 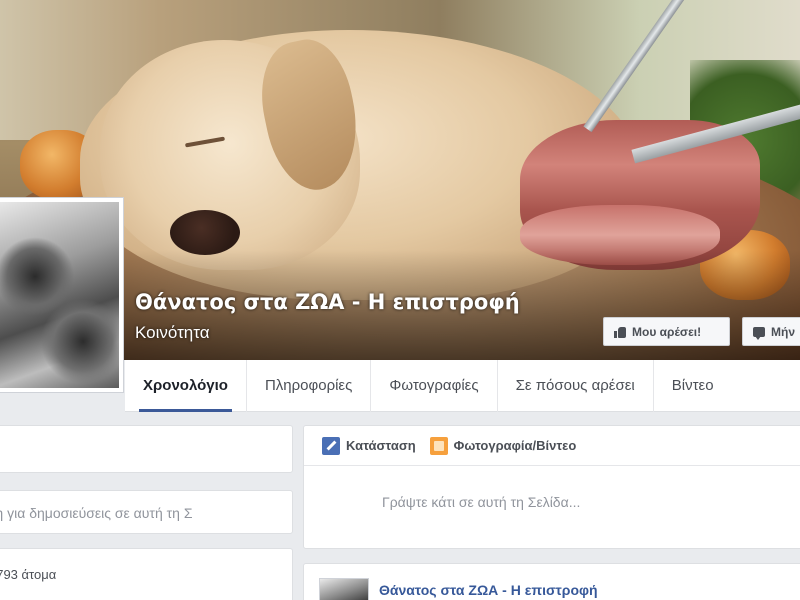 What do you see at coordinates (122, 513) in the screenshot?
I see `page-search-input: ηση για δημοσιεύσεις σε αυτή τη Σ` at bounding box center [122, 513].